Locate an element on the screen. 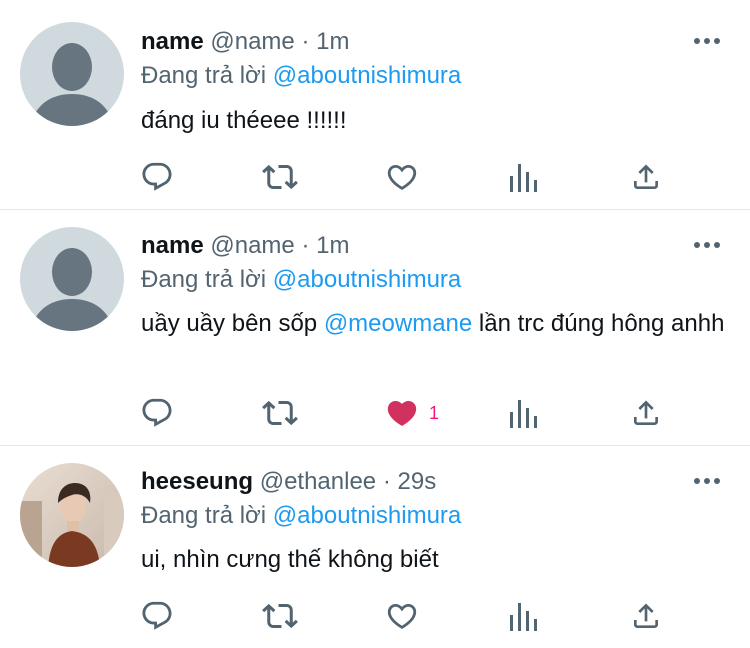 The image size is (750, 648). tweet-header: heeseung @ethanlee · 29s is located at coordinates (288, 482).